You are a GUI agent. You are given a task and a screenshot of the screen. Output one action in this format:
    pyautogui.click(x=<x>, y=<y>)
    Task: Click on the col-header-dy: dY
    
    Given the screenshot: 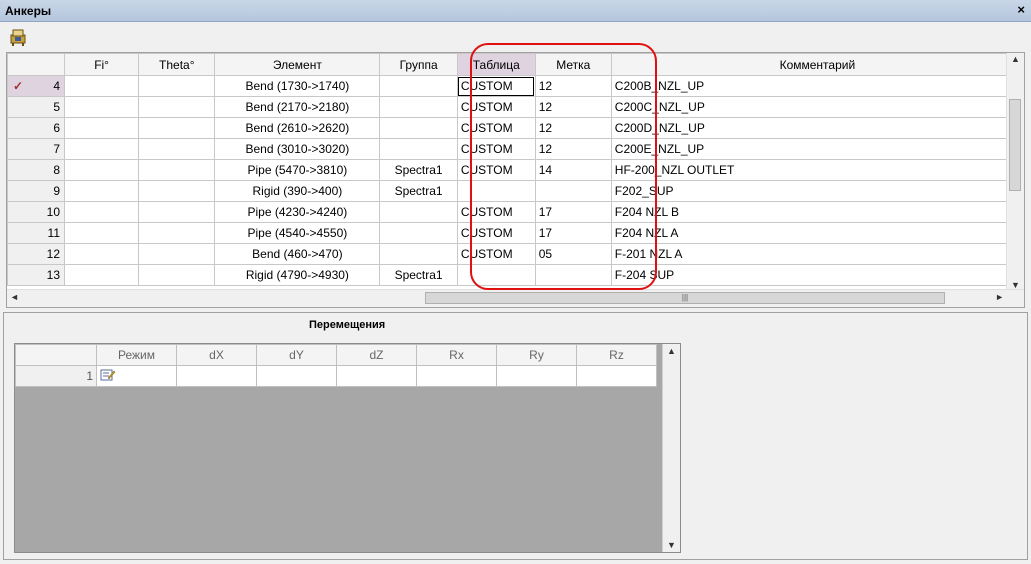 What is the action you would take?
    pyautogui.click(x=296, y=355)
    